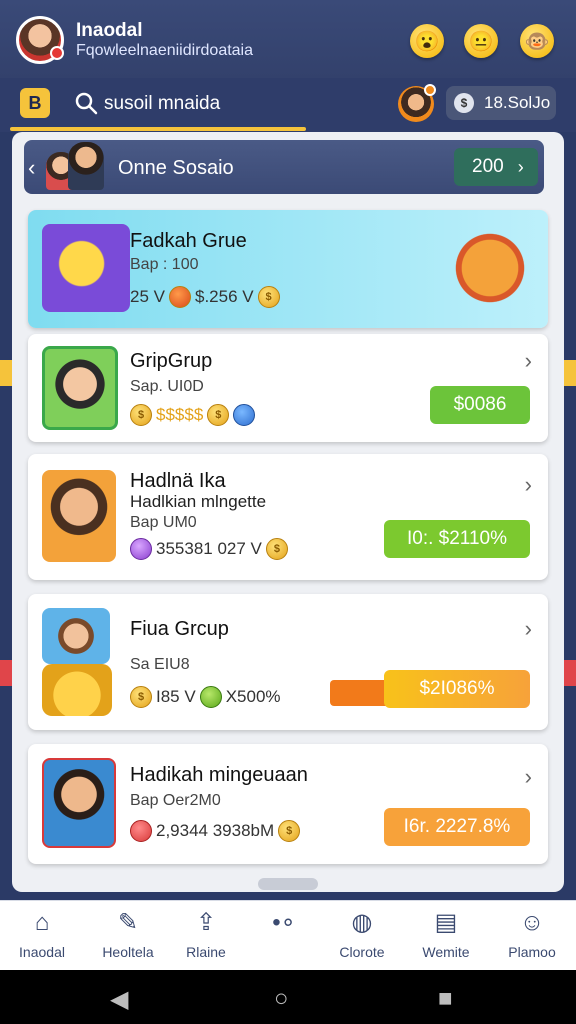 Image resolution: width=576 pixels, height=1024 pixels. I want to click on stat-value: 25 V, so click(147, 296).